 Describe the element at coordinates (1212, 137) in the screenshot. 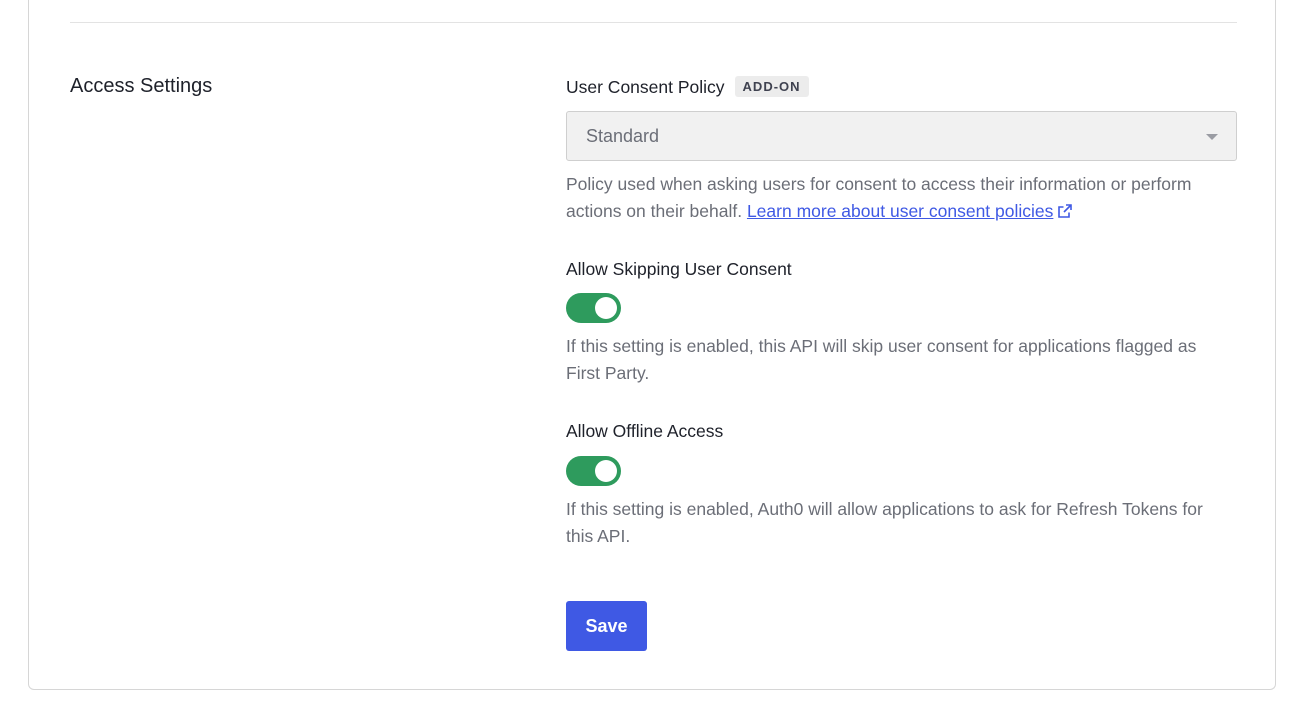

I see `chevron-down-icon` at that location.